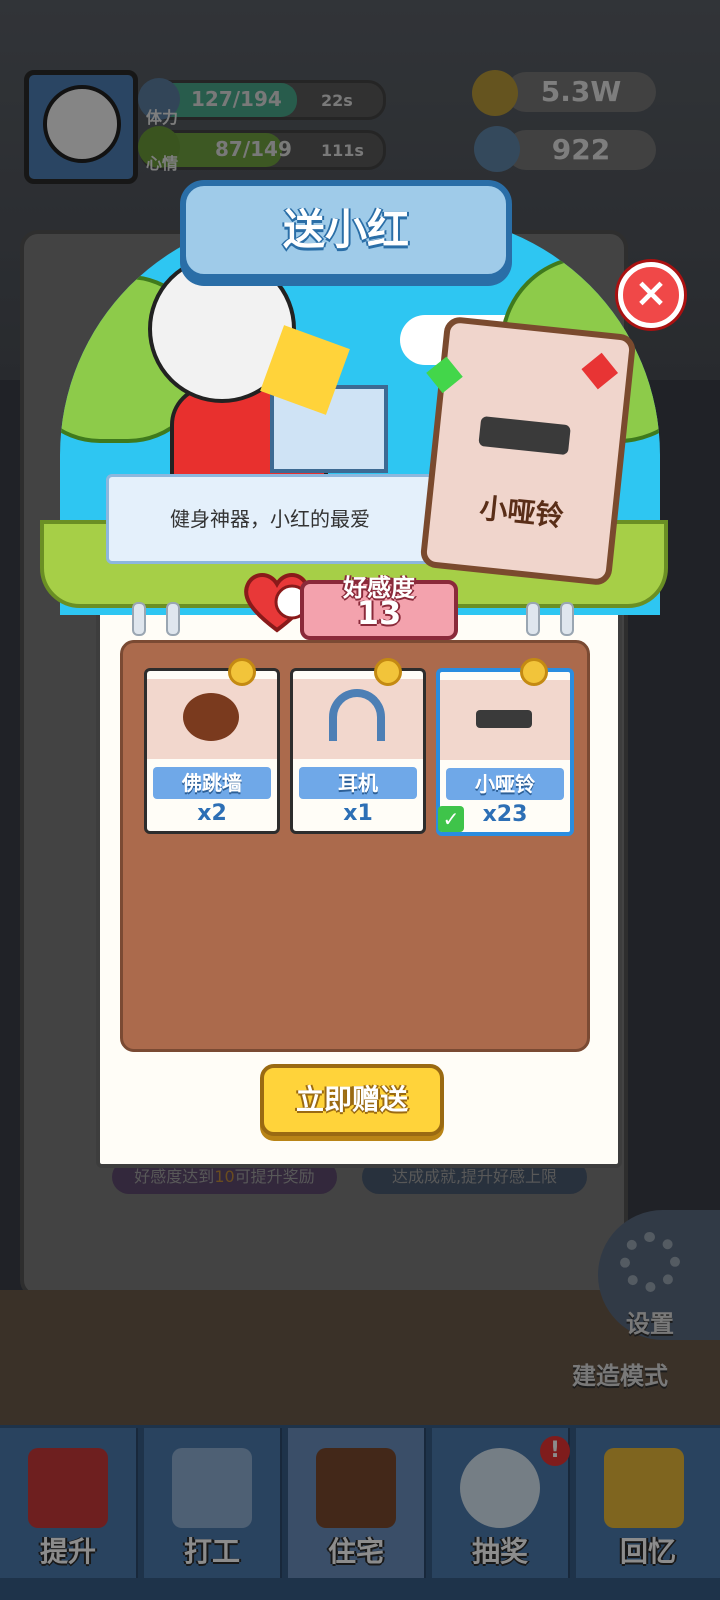 This screenshot has height=1600, width=720. What do you see at coordinates (505, 784) in the screenshot?
I see `item-name: 小哑铃` at bounding box center [505, 784].